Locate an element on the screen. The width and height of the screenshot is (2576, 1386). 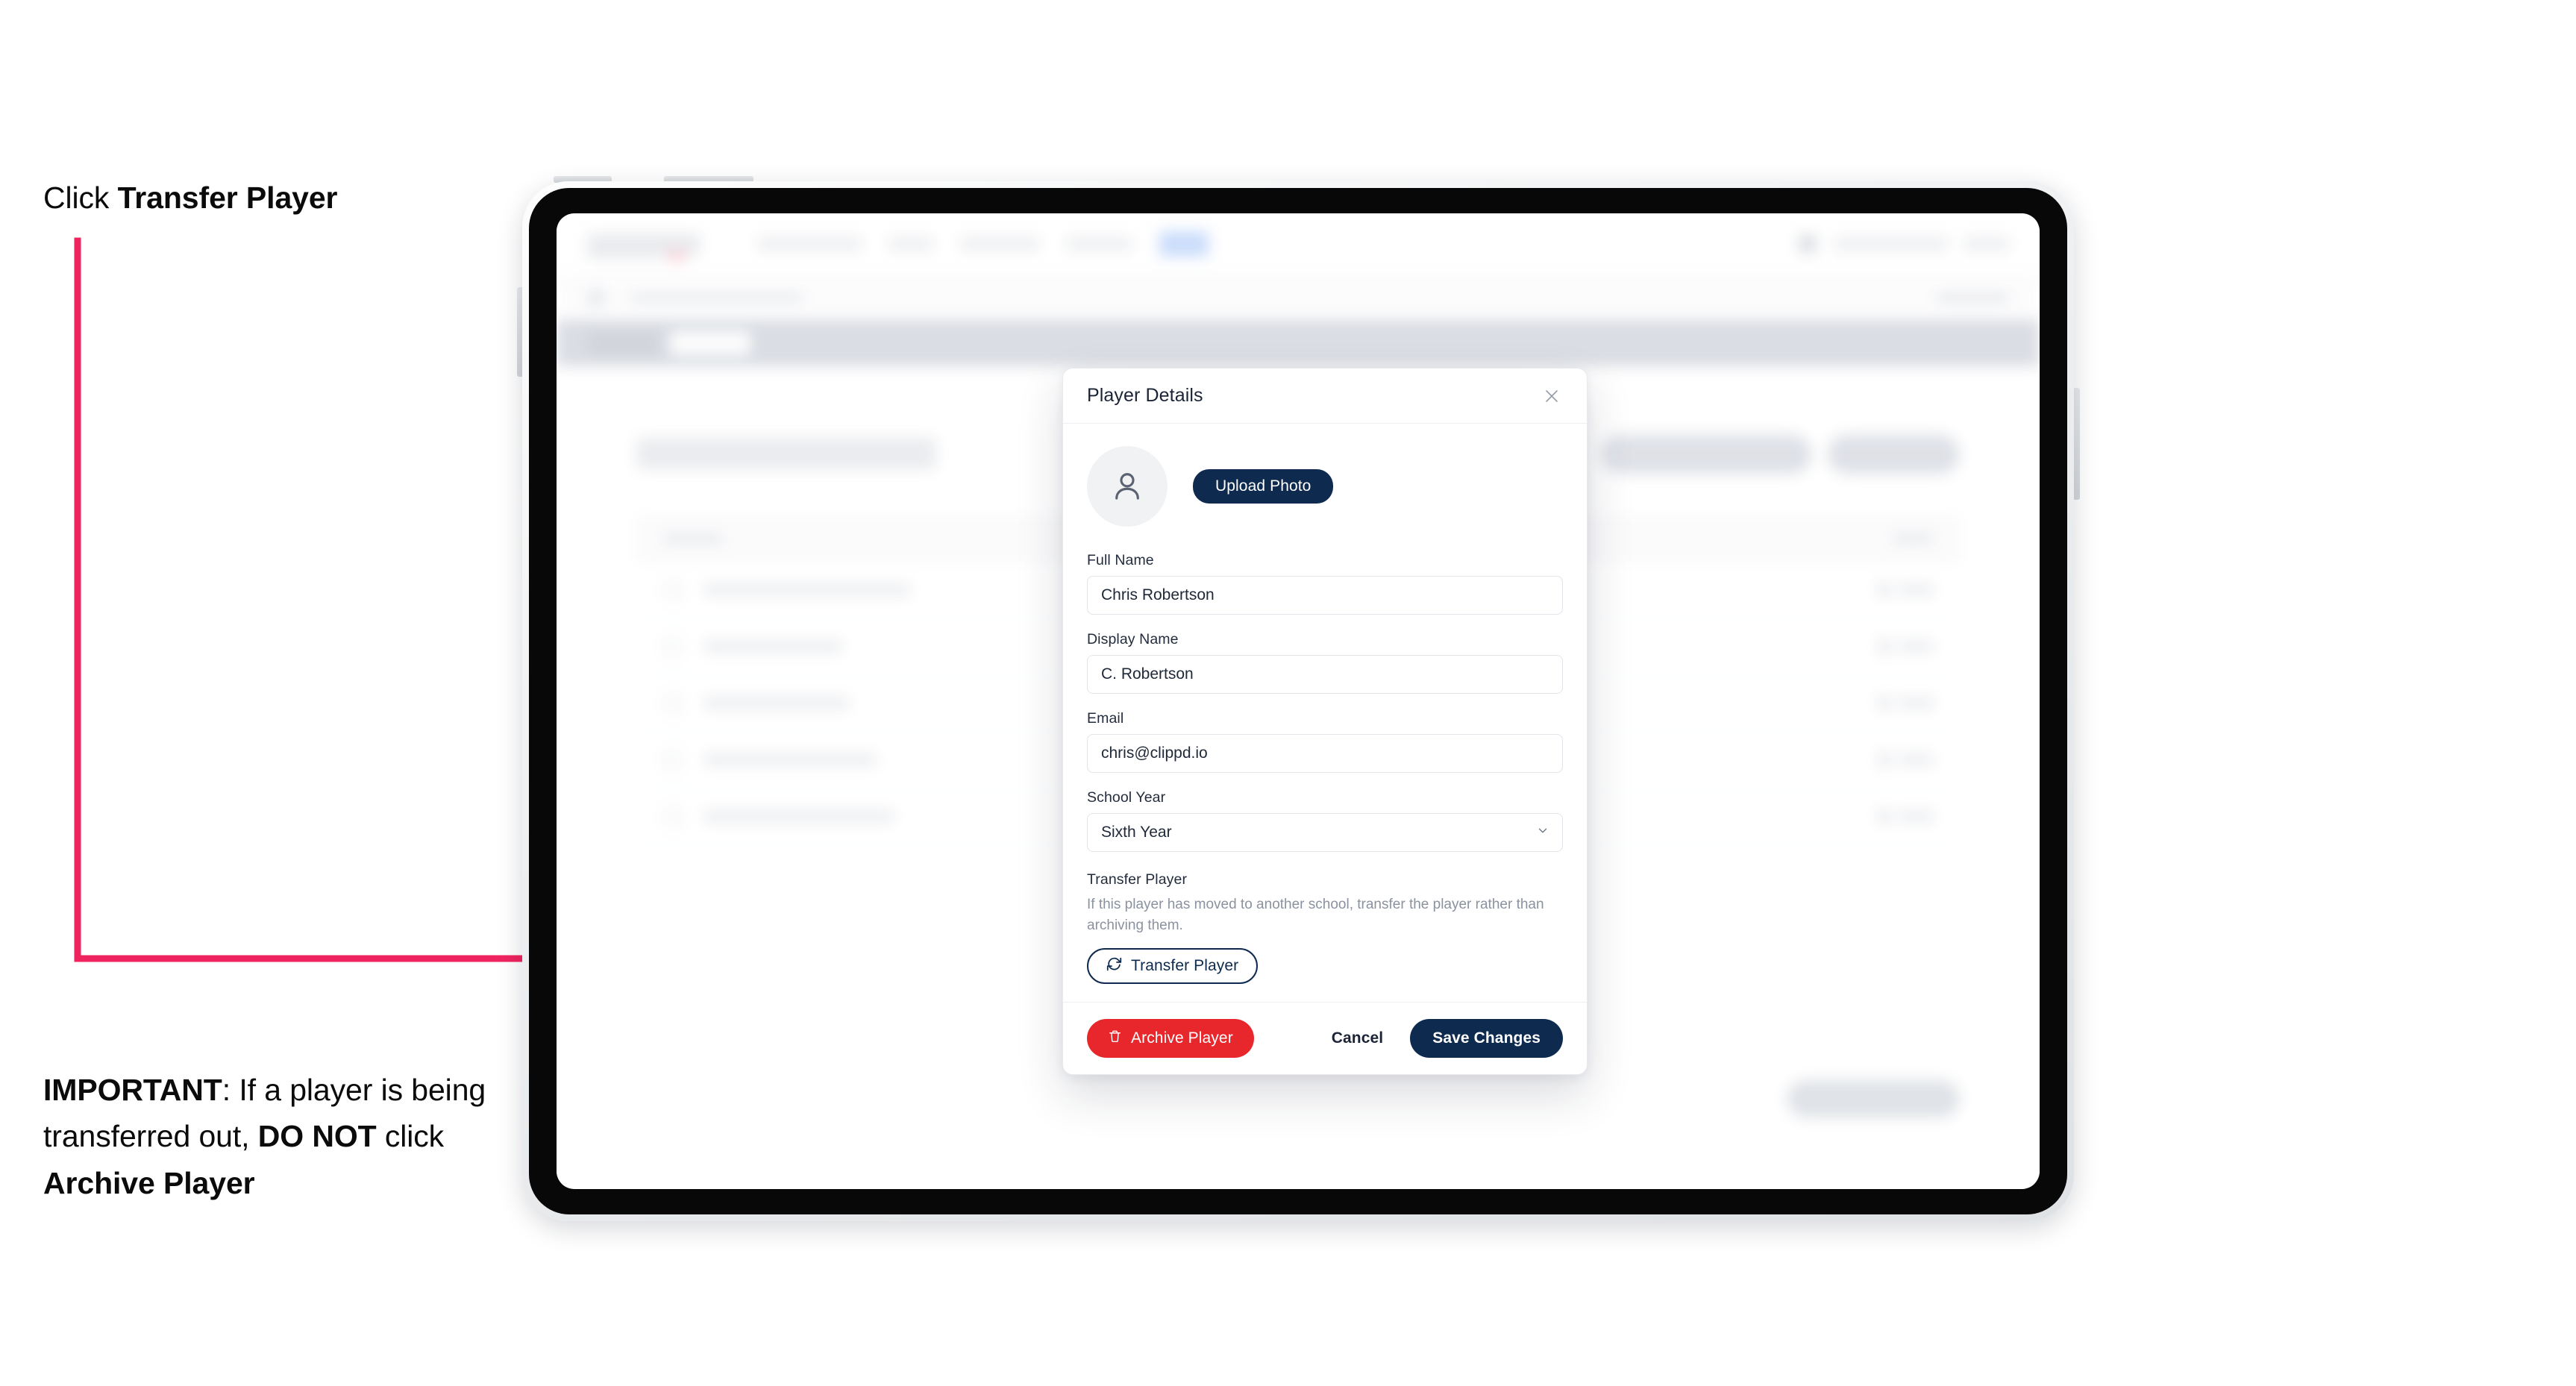
photo-section: Upload Photo is located at coordinates (1325, 486).